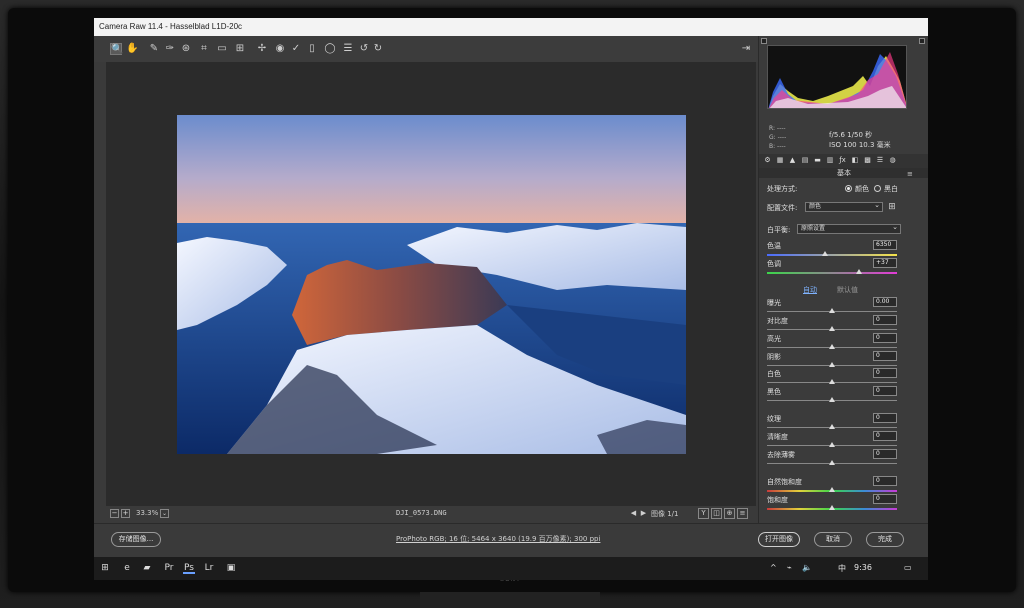  What do you see at coordinates (885, 373) in the screenshot?
I see `whites-input: 0` at bounding box center [885, 373].